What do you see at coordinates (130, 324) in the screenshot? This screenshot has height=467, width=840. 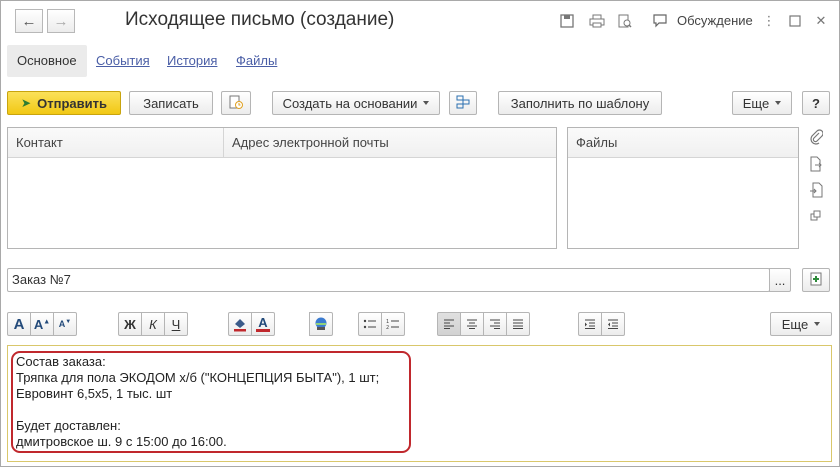 I see `bold-button: Ж` at bounding box center [130, 324].